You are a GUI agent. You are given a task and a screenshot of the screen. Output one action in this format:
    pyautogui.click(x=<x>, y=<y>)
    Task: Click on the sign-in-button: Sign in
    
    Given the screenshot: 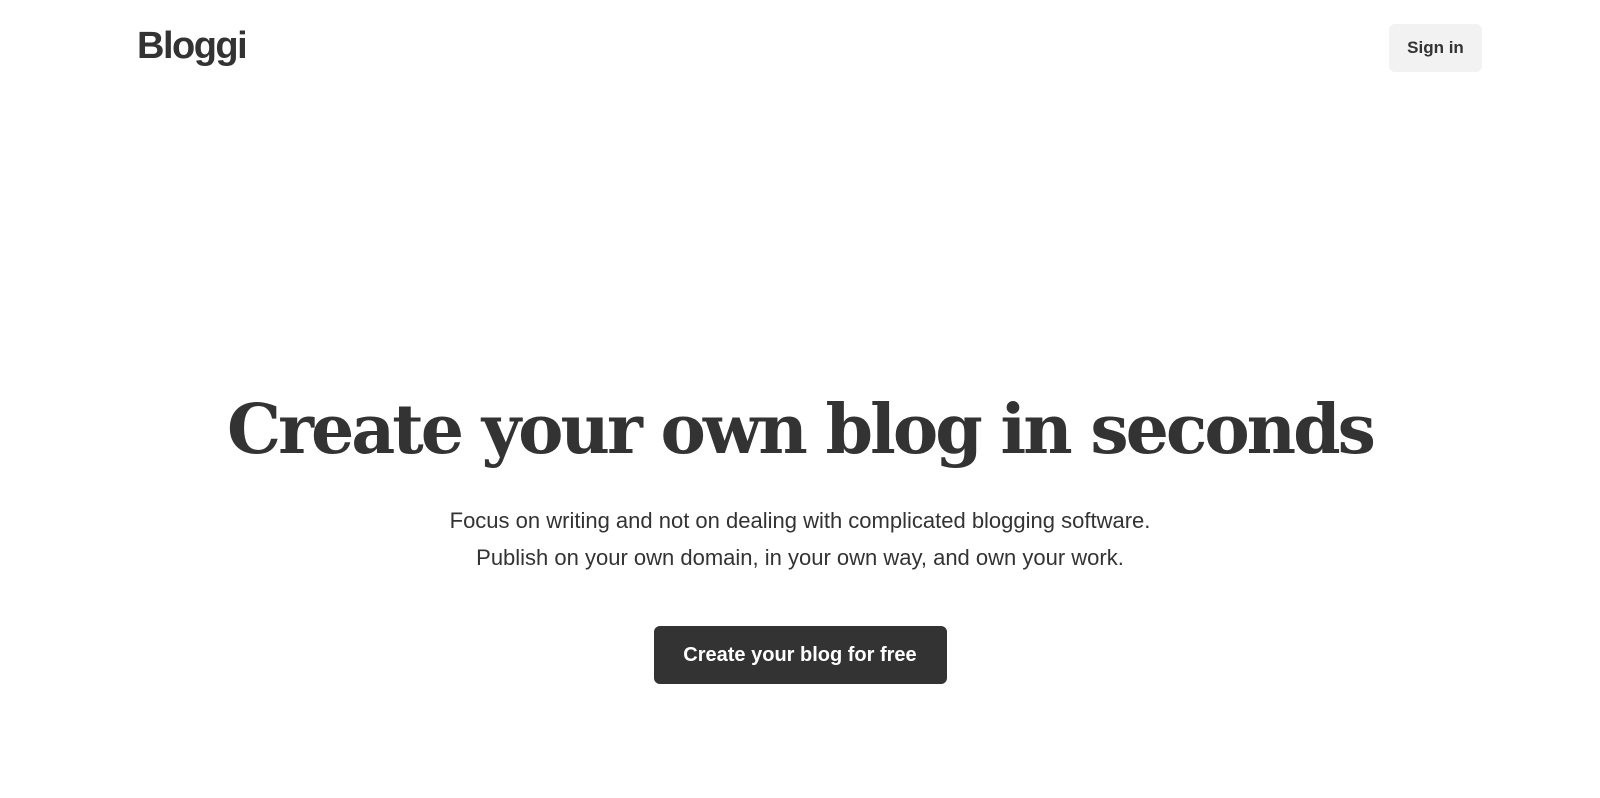 What is the action you would take?
    pyautogui.click(x=1435, y=48)
    